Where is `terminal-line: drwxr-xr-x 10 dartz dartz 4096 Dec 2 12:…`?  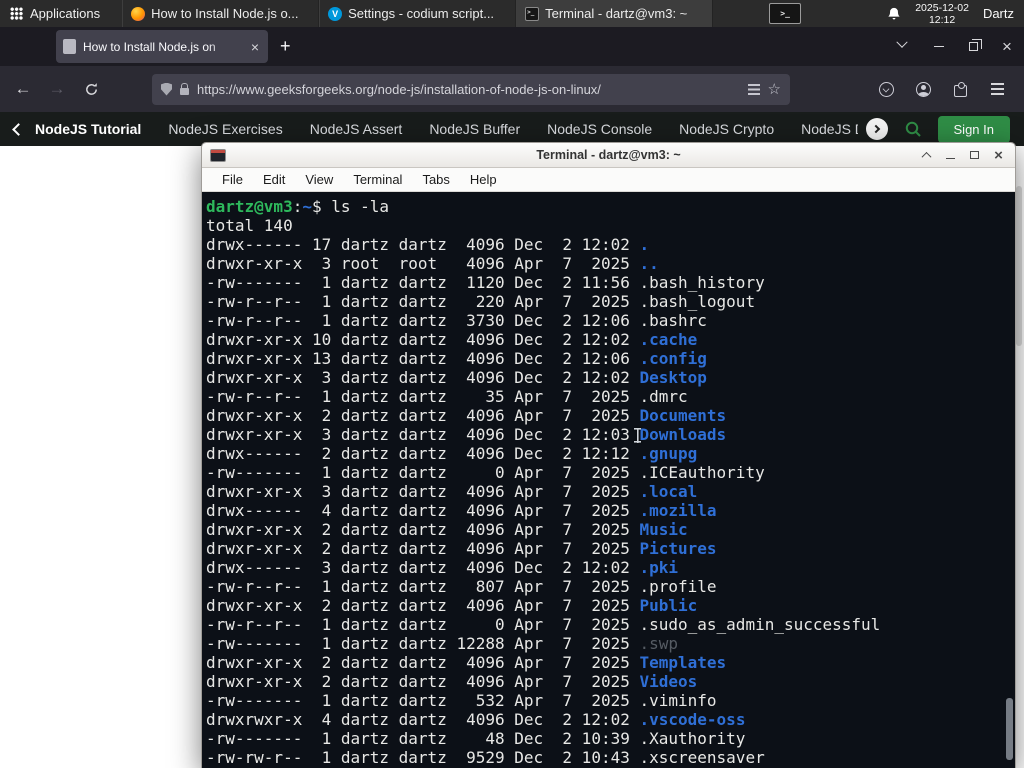
terminal-line: drwxr-xr-x 10 dartz dartz 4096 Dec 2 12:… is located at coordinates (452, 339).